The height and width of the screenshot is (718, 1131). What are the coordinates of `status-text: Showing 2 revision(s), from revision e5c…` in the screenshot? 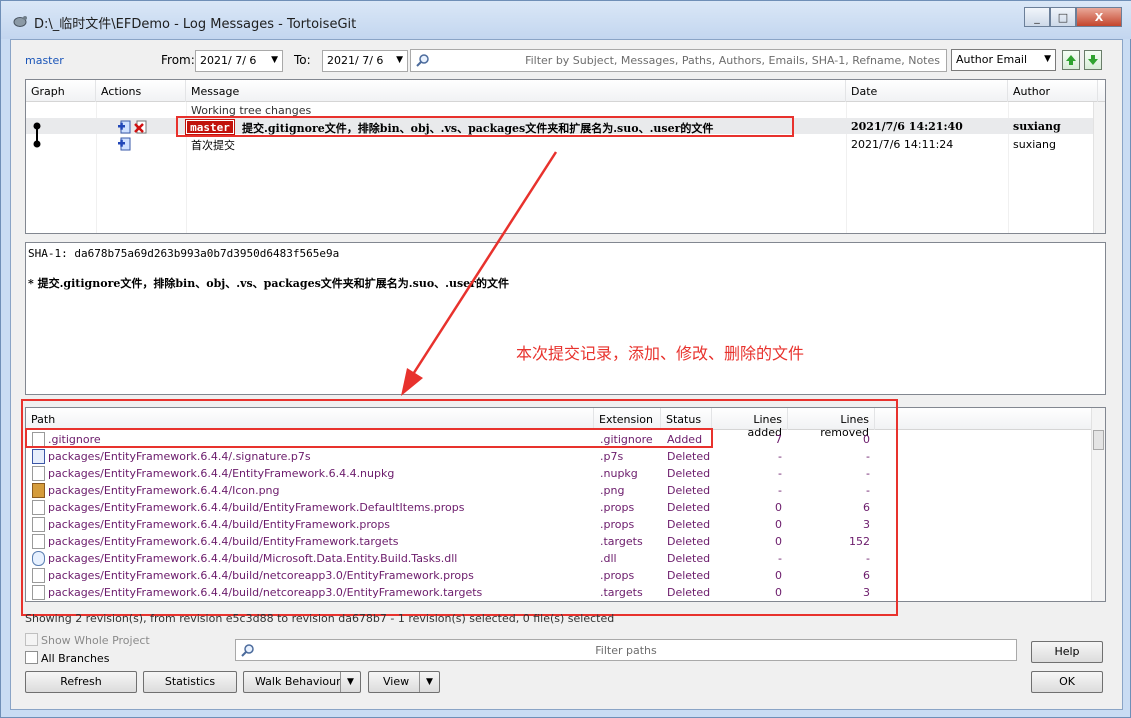 It's located at (320, 618).